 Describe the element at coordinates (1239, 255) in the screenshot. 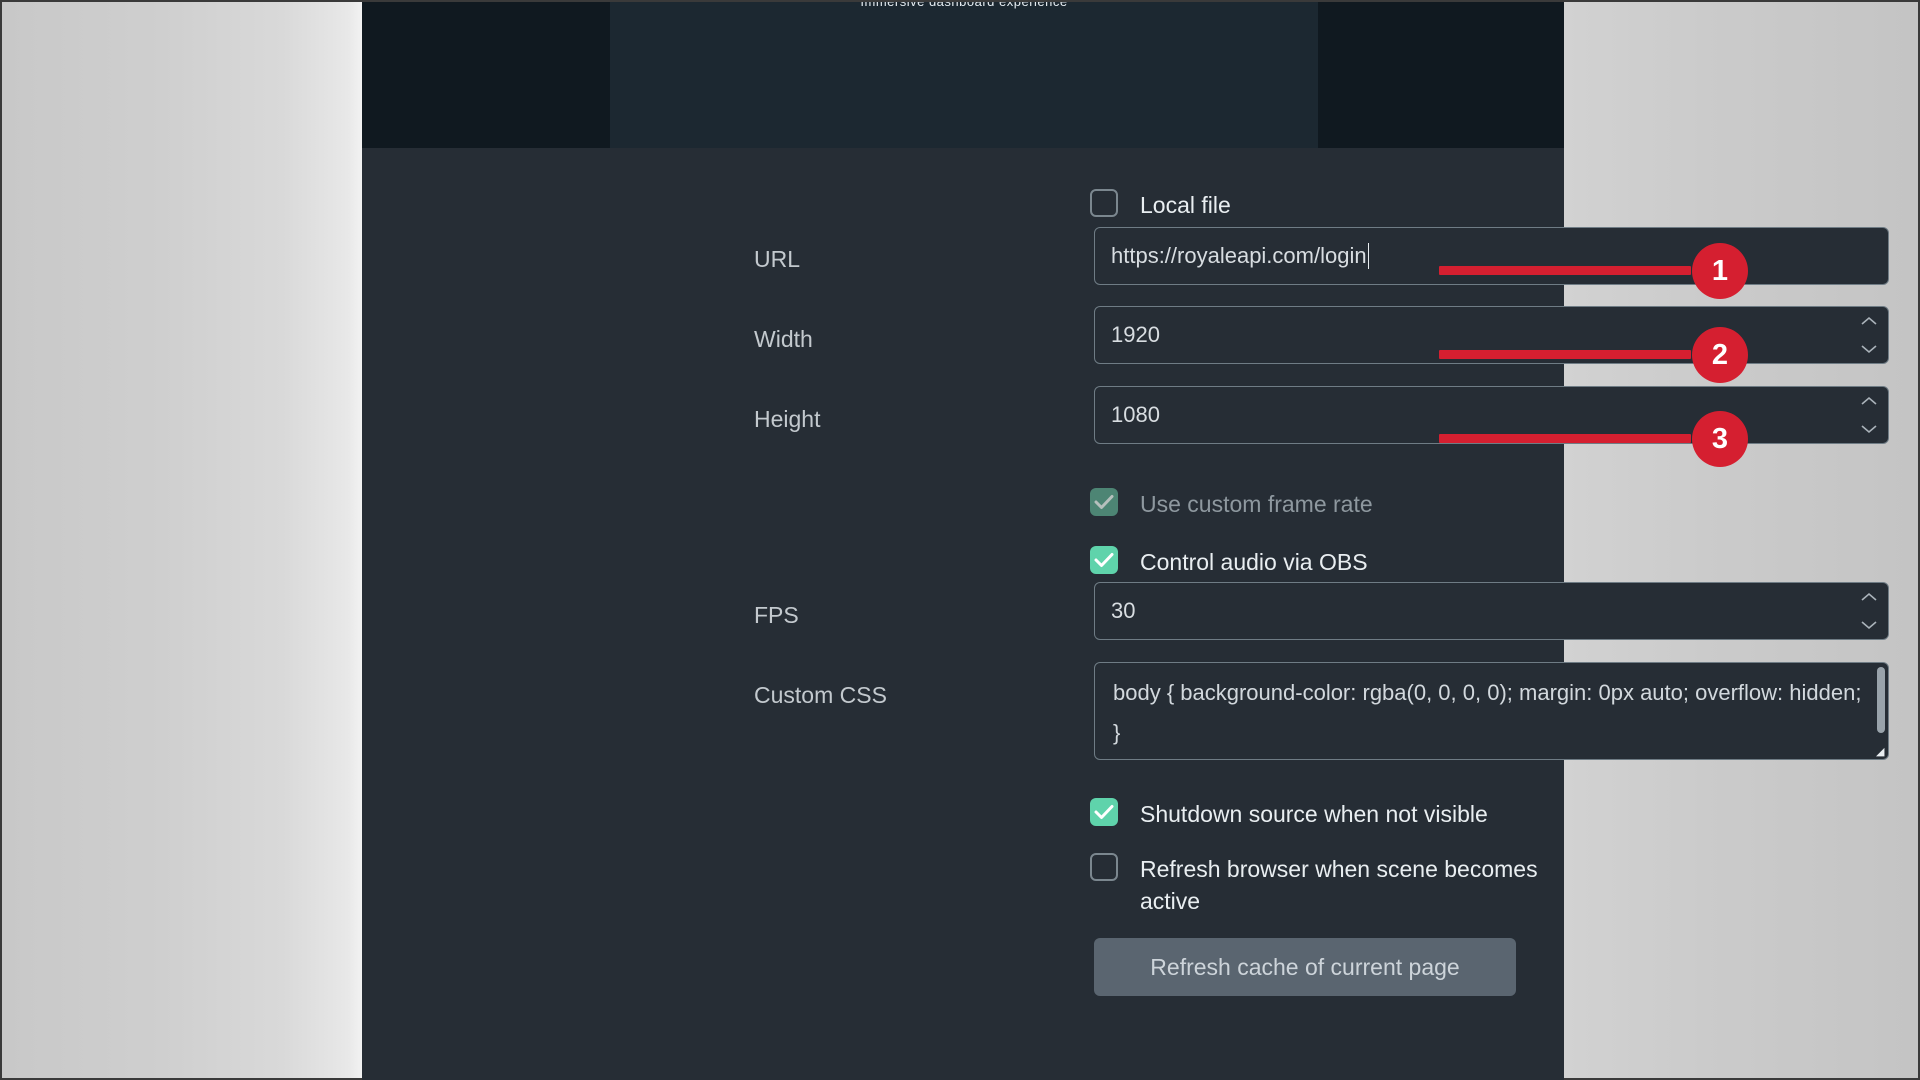

I see `url-input-value: https://royaleapi.com/login` at that location.